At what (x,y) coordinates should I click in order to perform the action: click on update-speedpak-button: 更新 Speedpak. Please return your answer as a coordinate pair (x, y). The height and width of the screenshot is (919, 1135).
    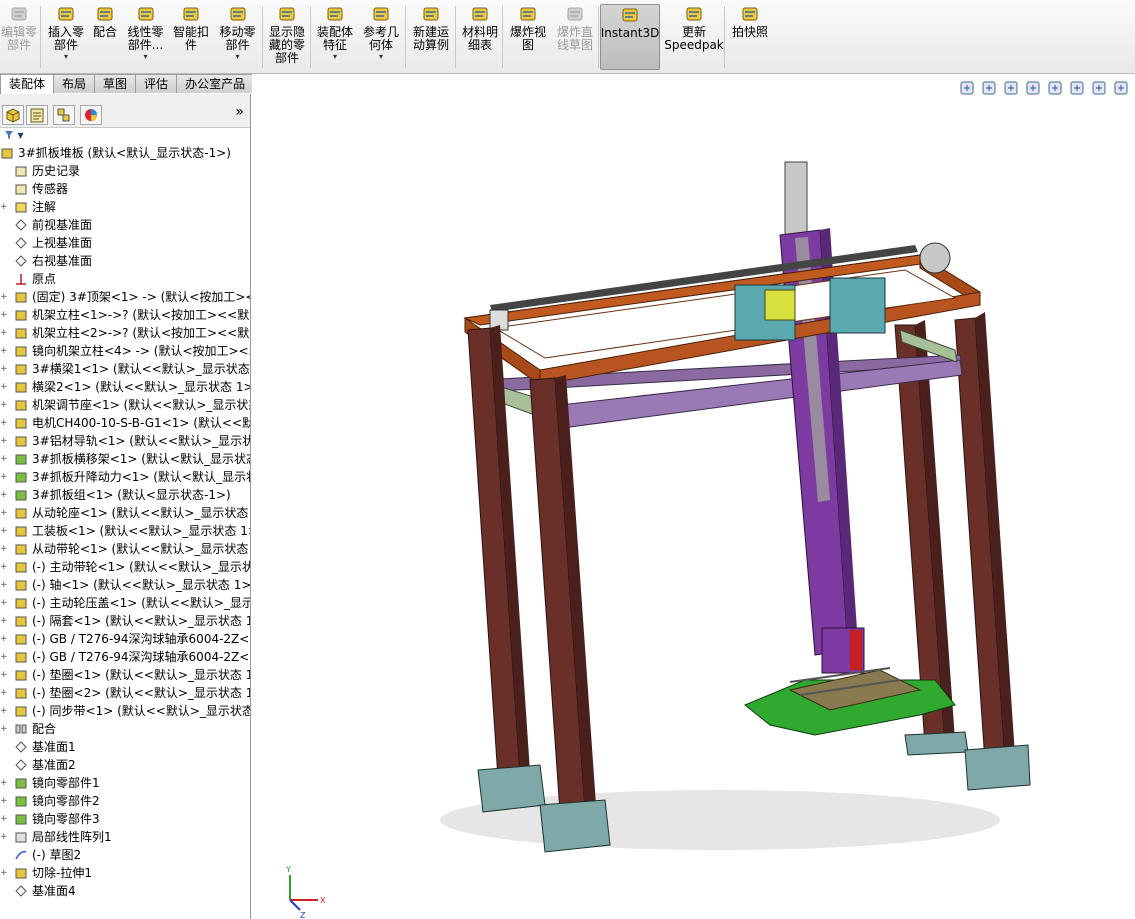
    Looking at the image, I should click on (694, 37).